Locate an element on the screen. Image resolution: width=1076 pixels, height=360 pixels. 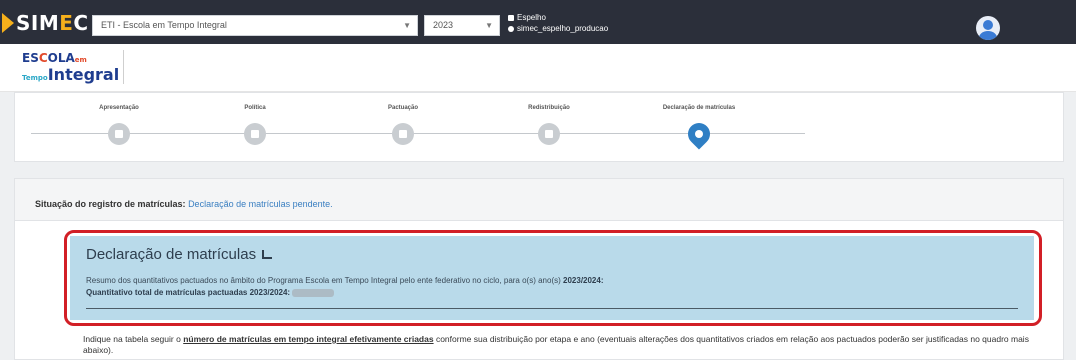
year-select-value: 2023 is located at coordinates (443, 25).